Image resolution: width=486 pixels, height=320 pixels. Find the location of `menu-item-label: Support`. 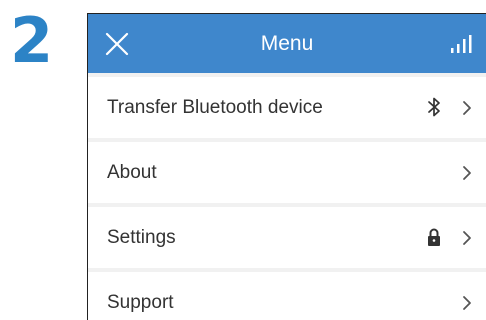

menu-item-label: Support is located at coordinates (140, 302).